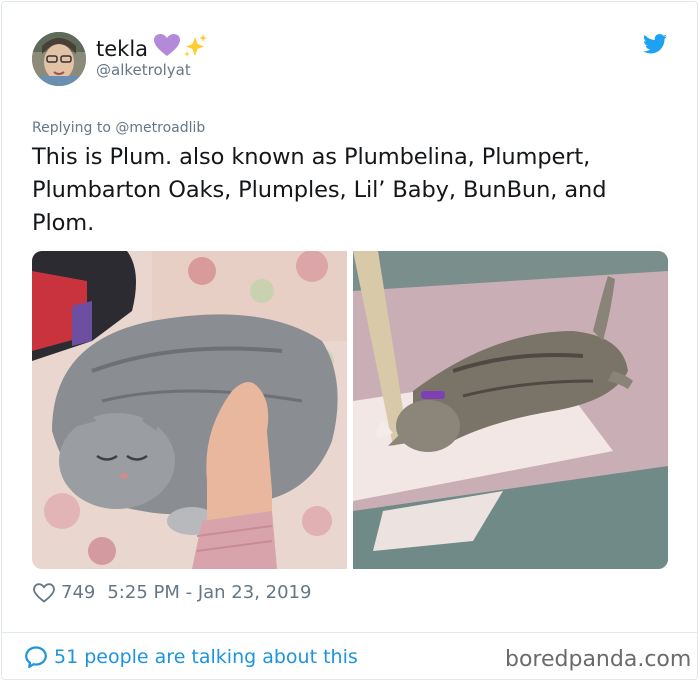 This screenshot has width=700, height=682. What do you see at coordinates (598, 659) in the screenshot?
I see `watermark: boredpanda.com` at bounding box center [598, 659].